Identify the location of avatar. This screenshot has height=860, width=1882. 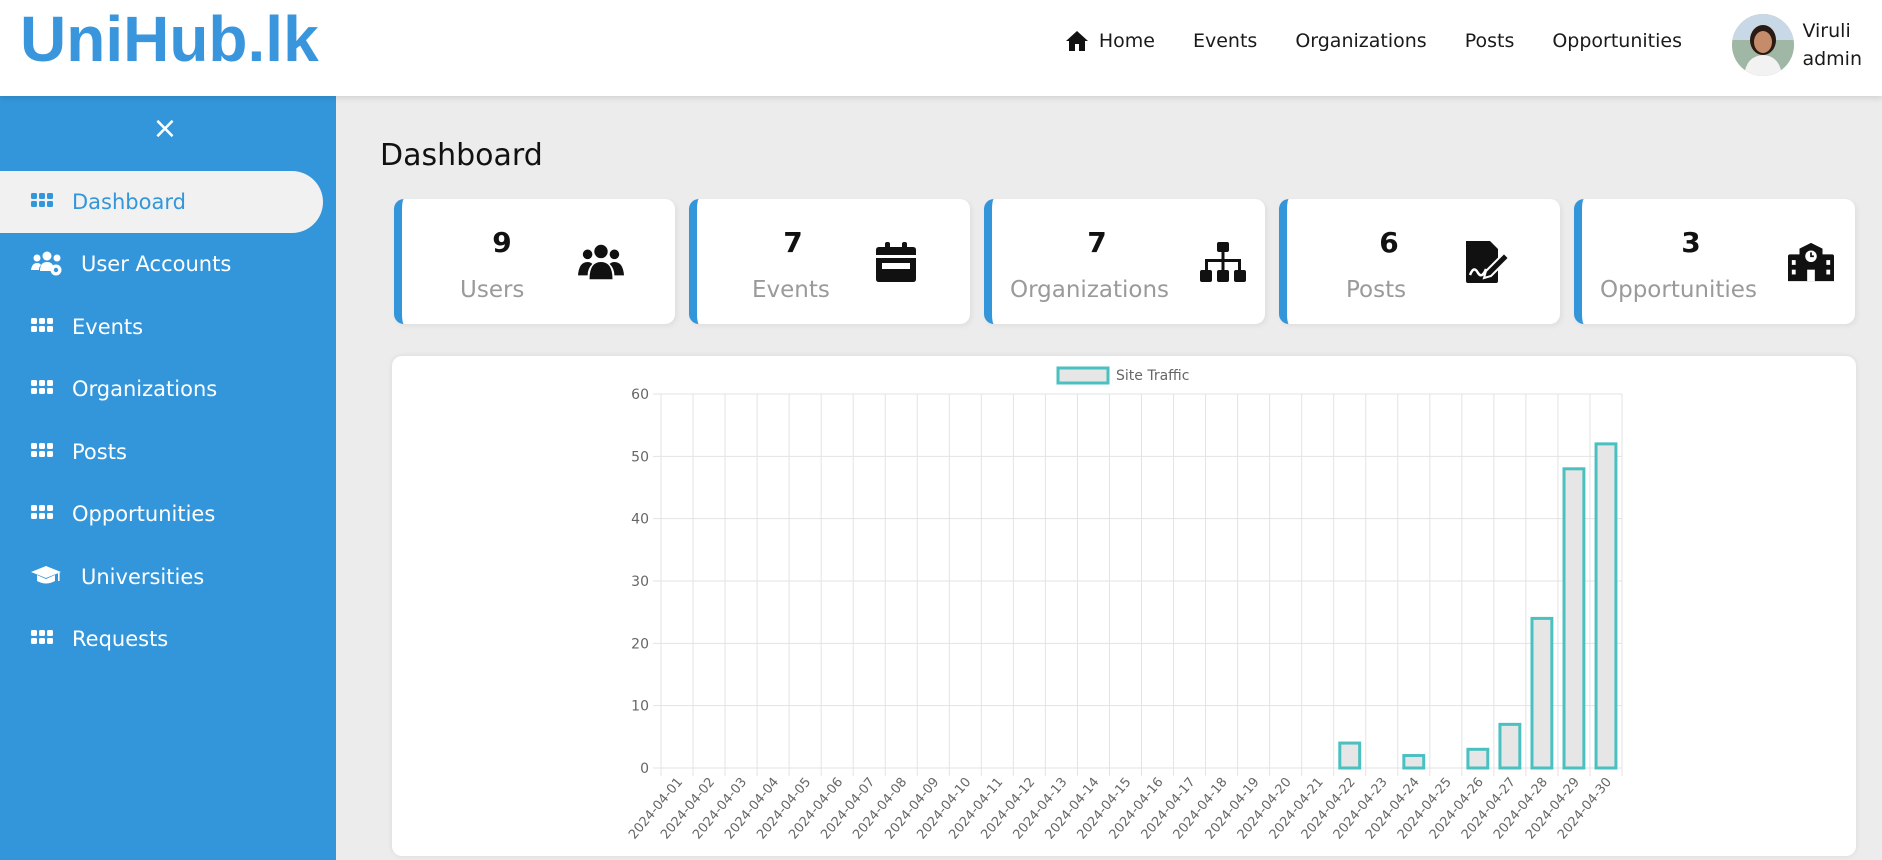
(1763, 45).